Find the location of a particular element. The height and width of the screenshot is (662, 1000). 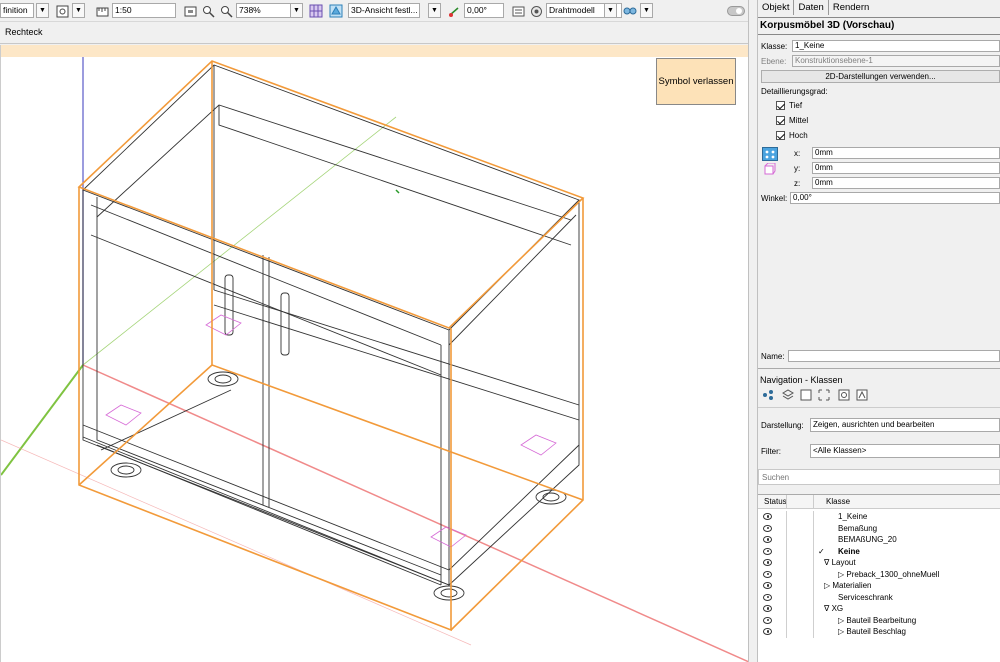

class-row-label: 1_Keine is located at coordinates (853, 516).